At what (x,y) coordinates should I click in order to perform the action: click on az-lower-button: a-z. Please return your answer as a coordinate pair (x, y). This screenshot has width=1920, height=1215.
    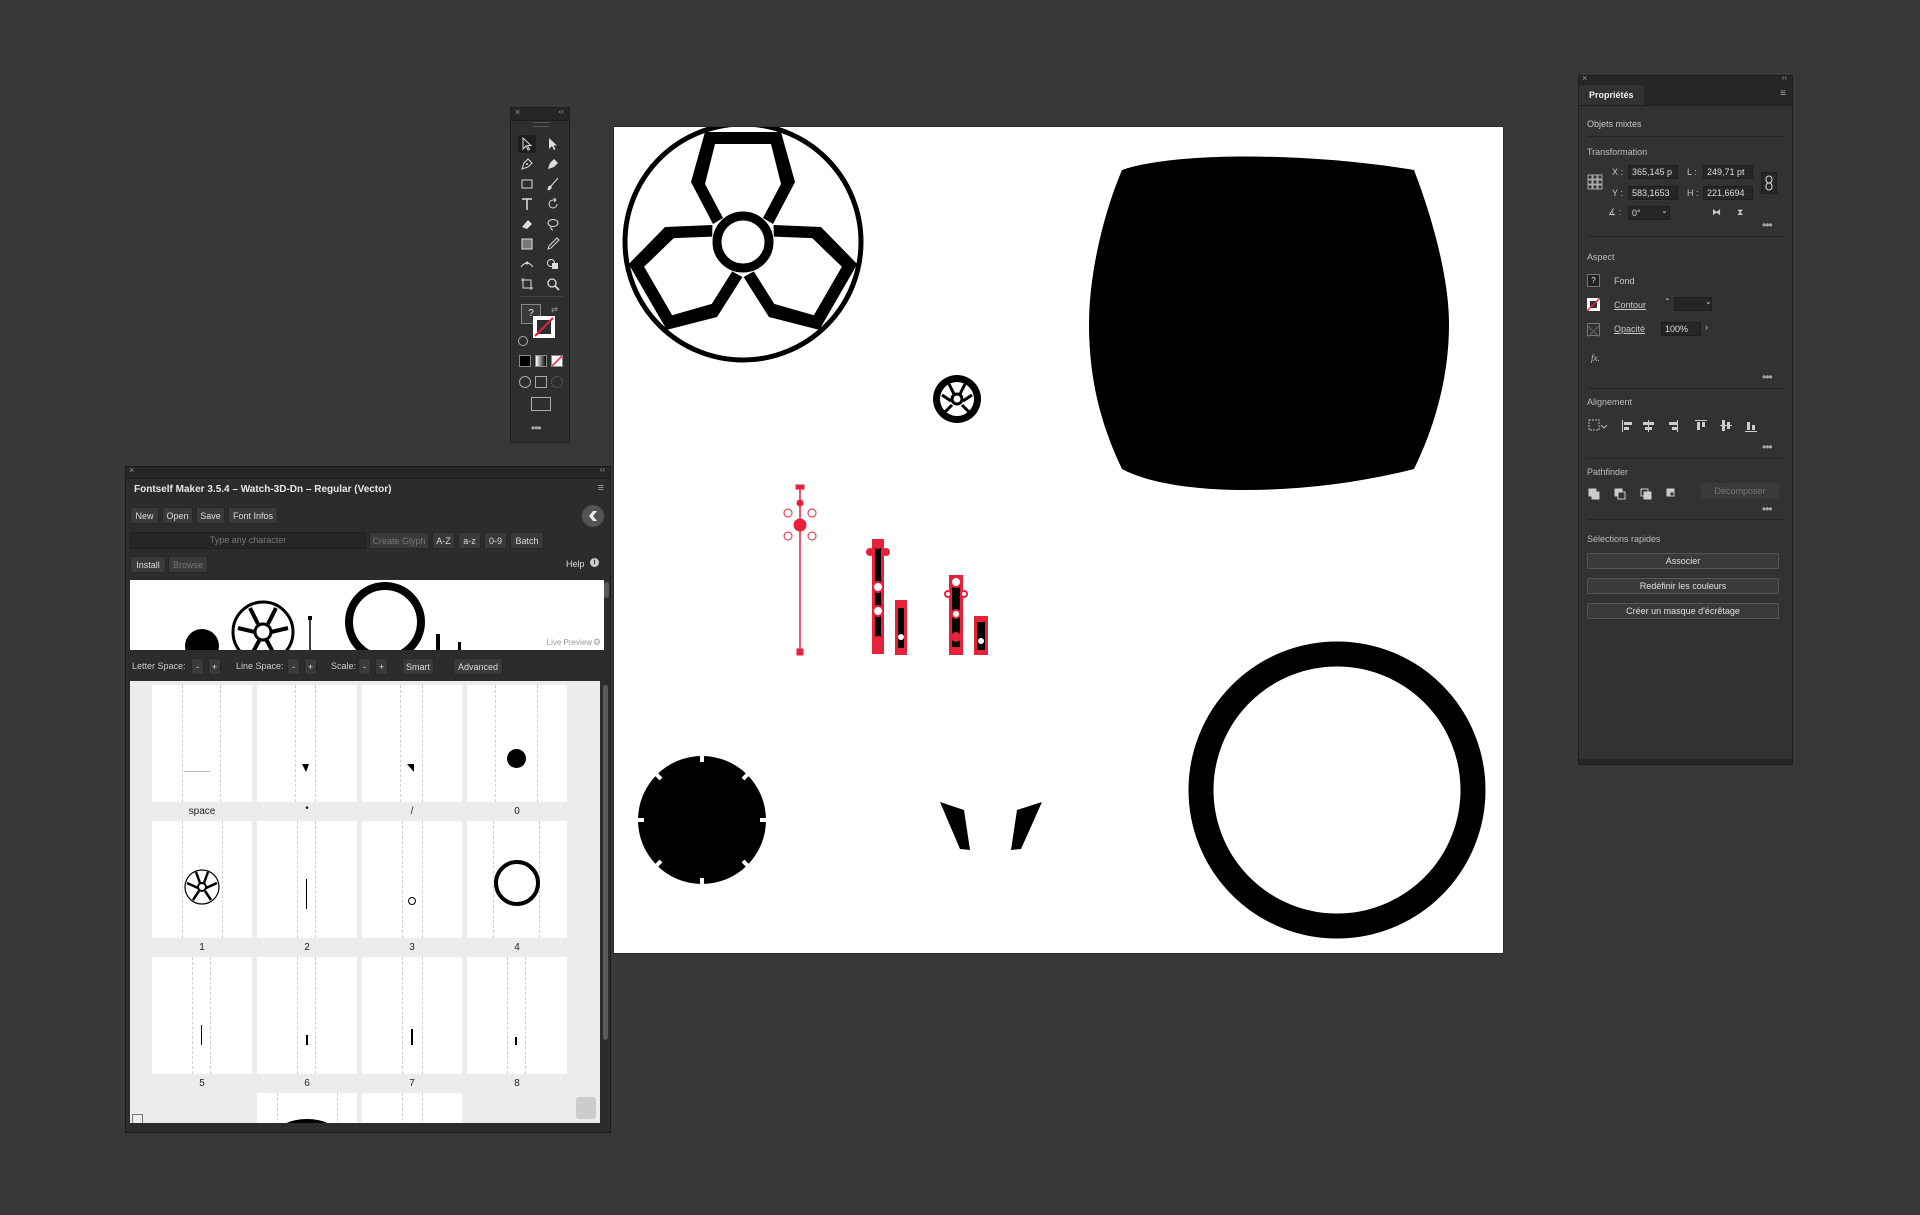
    Looking at the image, I should click on (469, 540).